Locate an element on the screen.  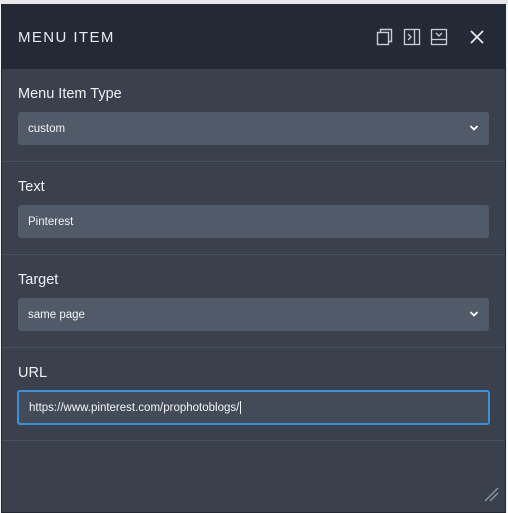
menu-item-type-value: custom is located at coordinates (47, 128).